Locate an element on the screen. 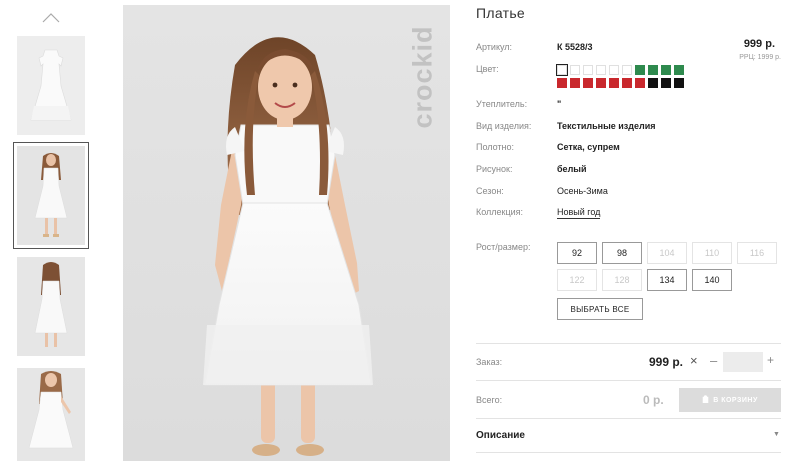  thumbnail-girl-front is located at coordinates (51, 195).